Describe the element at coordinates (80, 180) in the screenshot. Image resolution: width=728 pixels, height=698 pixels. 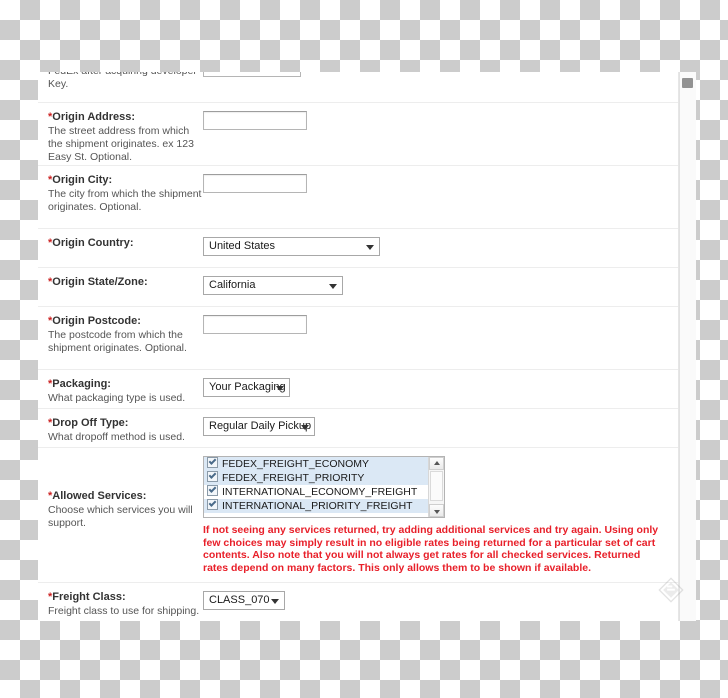
I see `label-origin-city-text: *Origin City:` at that location.